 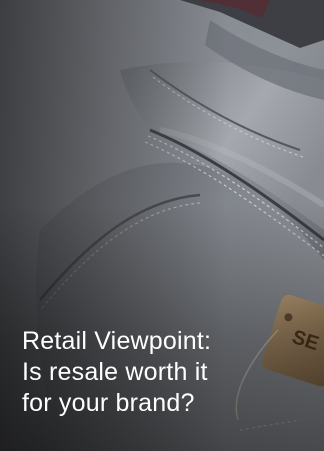 What do you see at coordinates (108, 403) in the screenshot?
I see `article-title-line-3: for your brand?` at bounding box center [108, 403].